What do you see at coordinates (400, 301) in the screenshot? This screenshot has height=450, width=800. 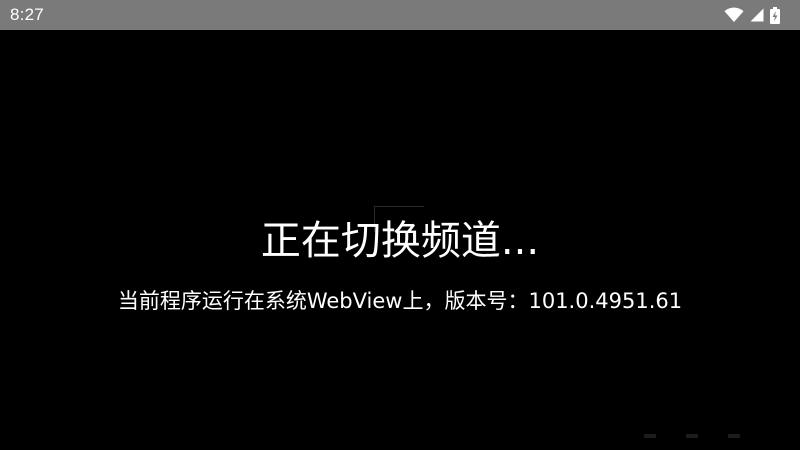 I see `webview-version-info: 当前程序运行在系统WebView上，版本号：101.0.4951.61` at bounding box center [400, 301].